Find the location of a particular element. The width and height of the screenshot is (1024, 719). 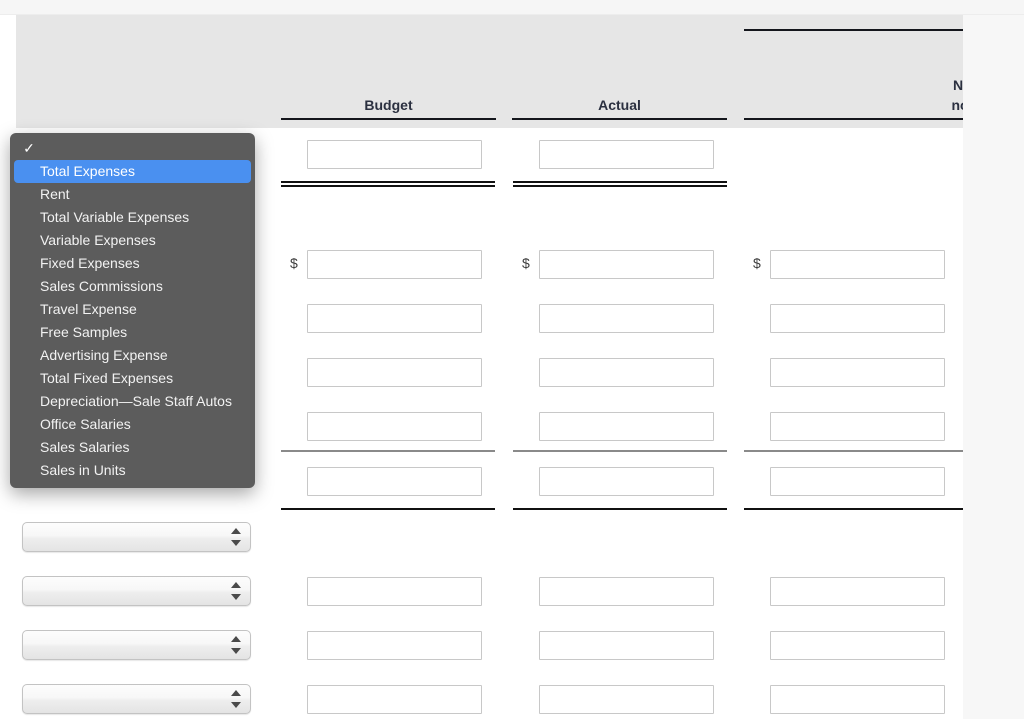

section-rule-actual is located at coordinates (620, 509).